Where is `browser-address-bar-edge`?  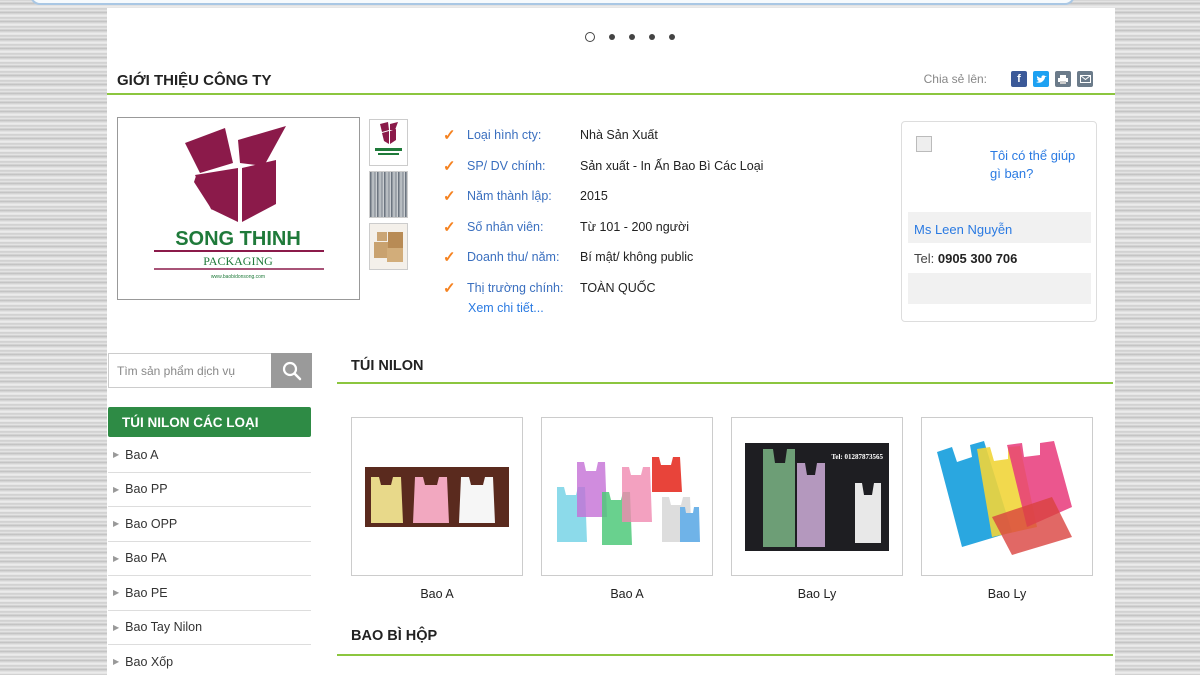 browser-address-bar-edge is located at coordinates (552, 2).